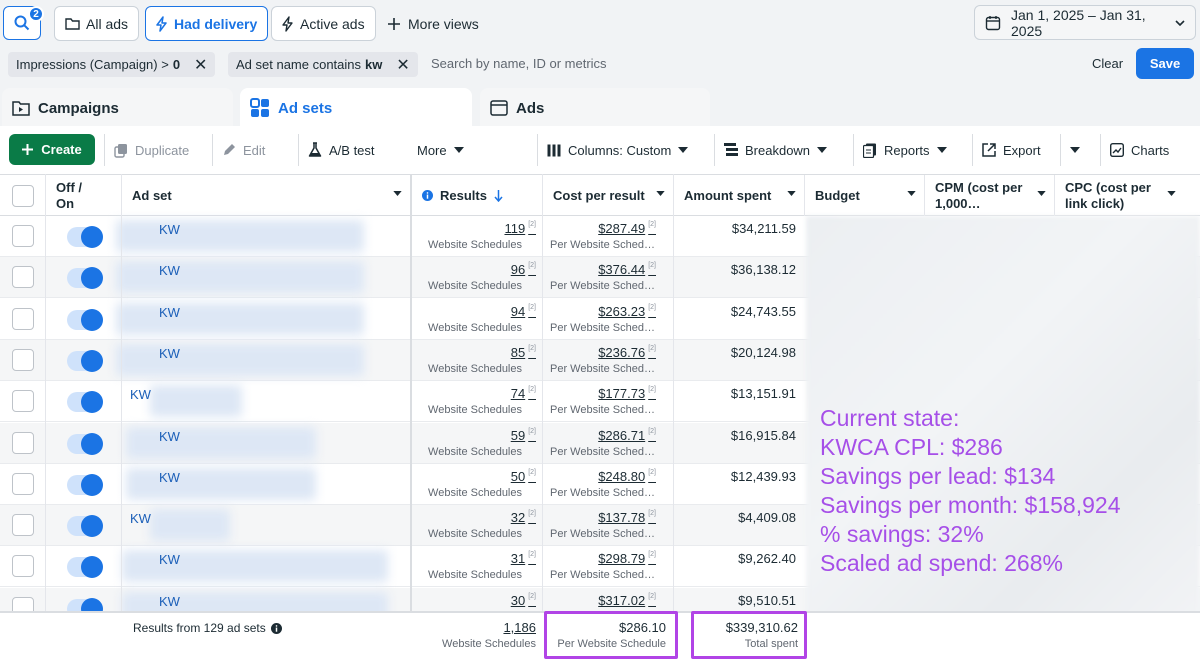 Image resolution: width=1200 pixels, height=663 pixels. I want to click on results-value: 50 [2], so click(473, 476).